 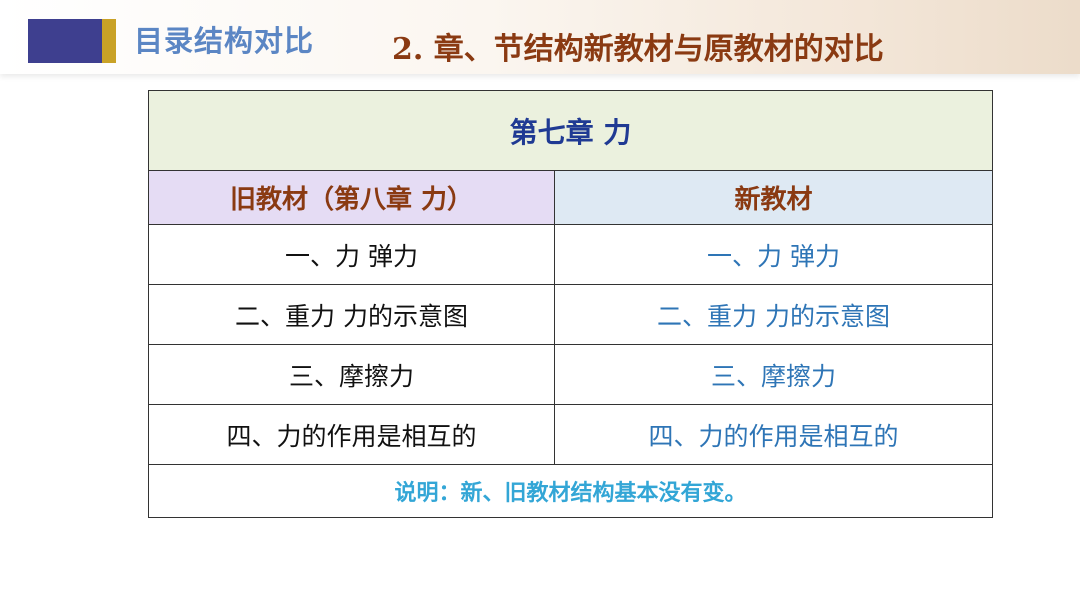 I want to click on chapter-title: 第七章 力, so click(x=570, y=130).